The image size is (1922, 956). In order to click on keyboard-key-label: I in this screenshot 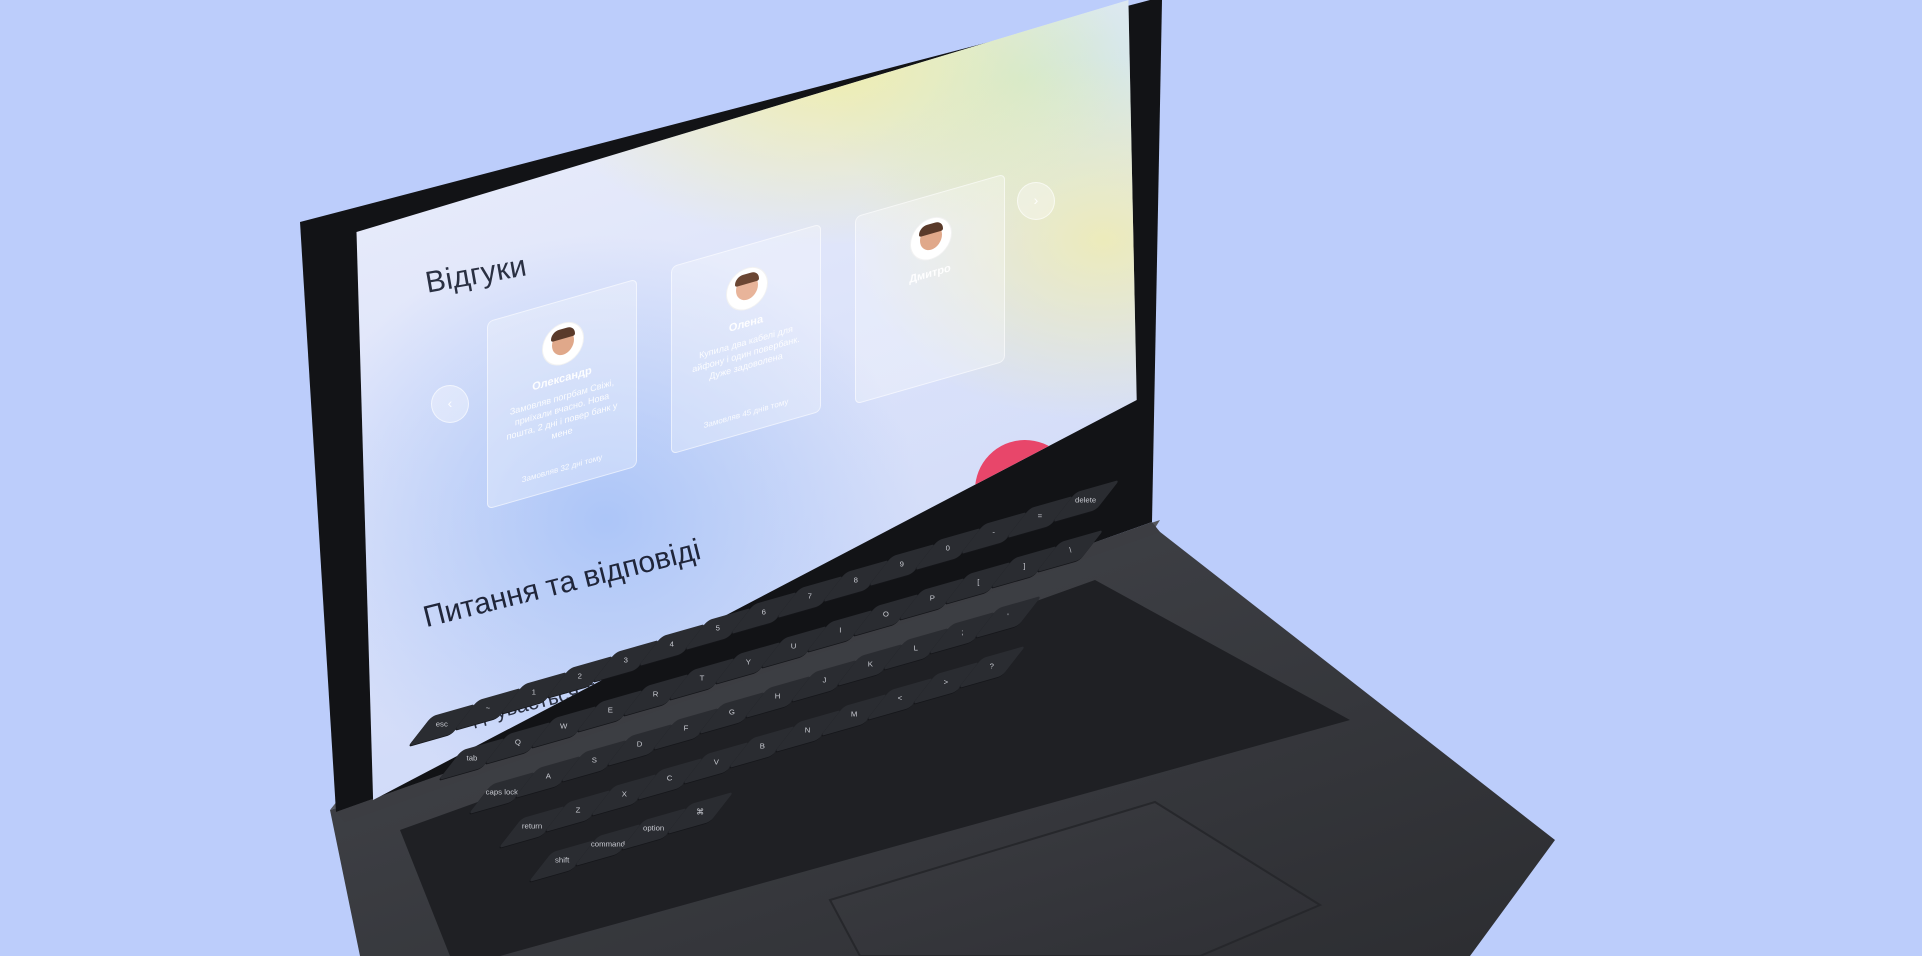, I will do `click(840, 630)`.